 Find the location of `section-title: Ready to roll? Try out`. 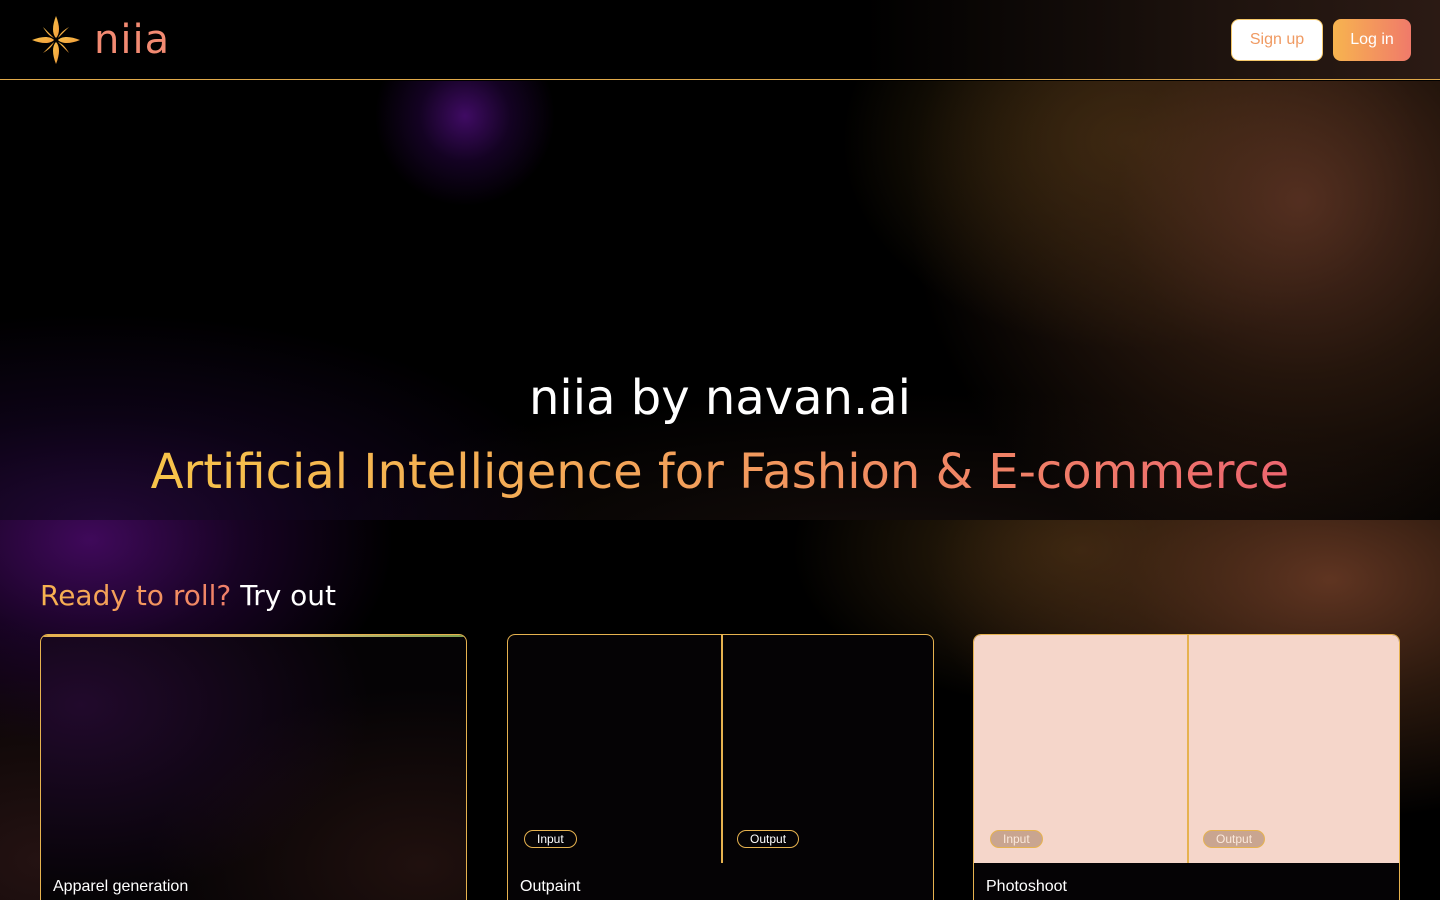

section-title: Ready to roll? Try out is located at coordinates (188, 596).